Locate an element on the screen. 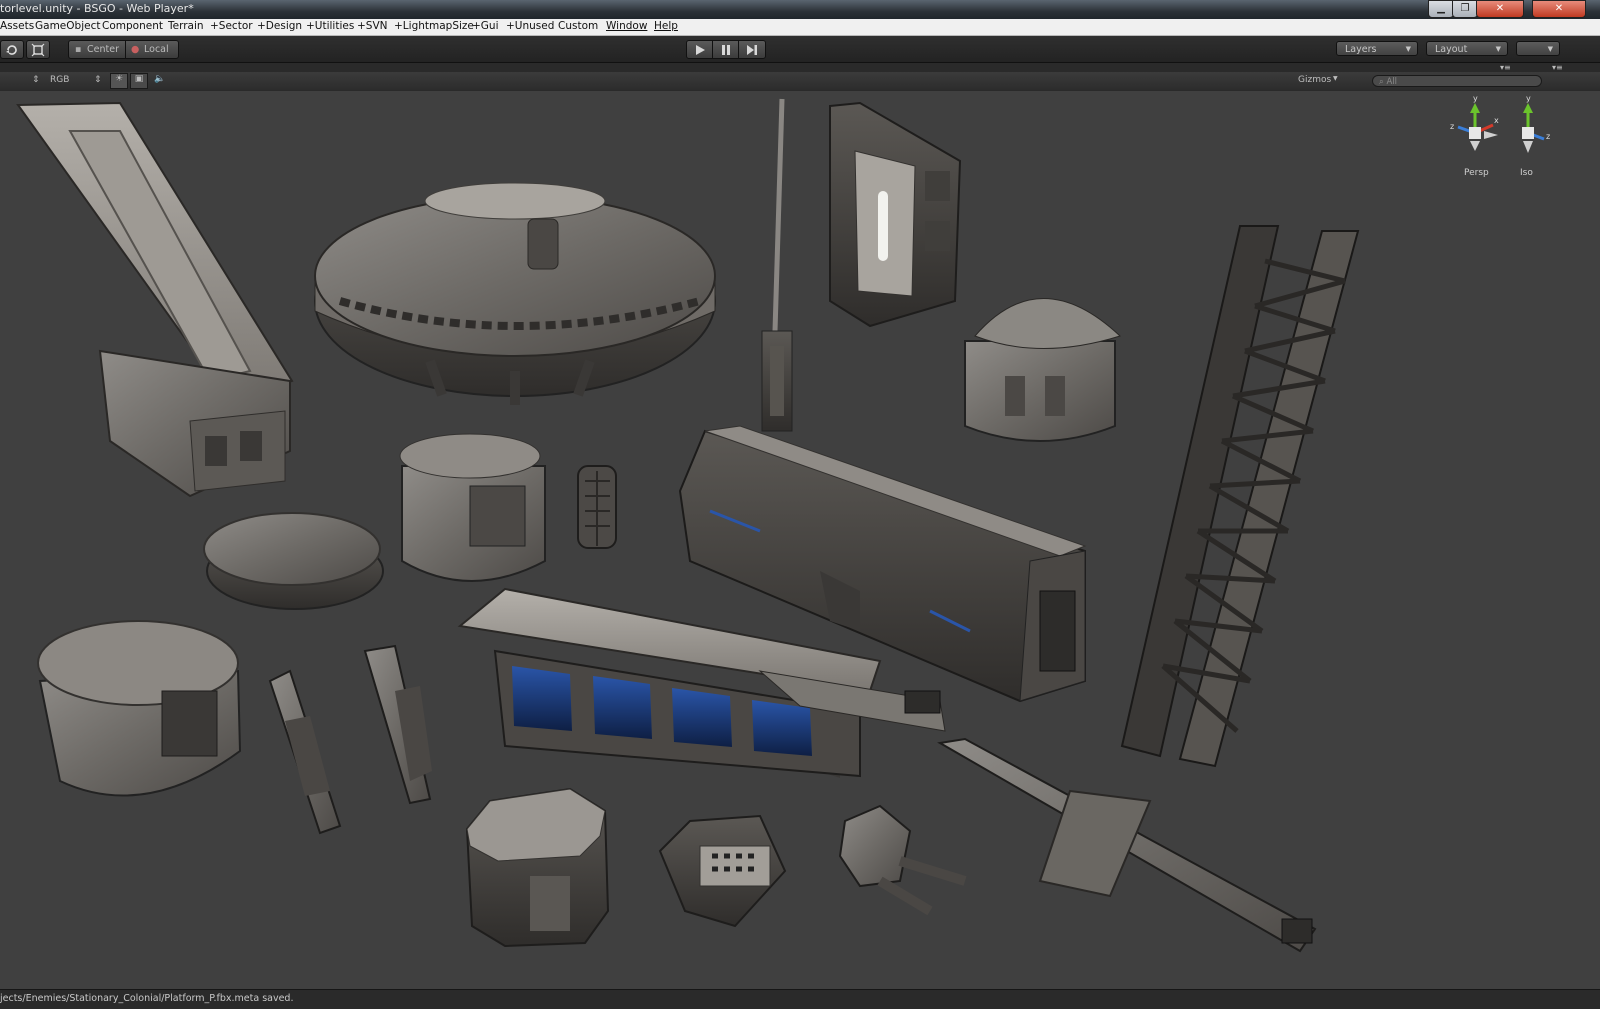 Image resolution: width=1600 pixels, height=1009 pixels. layout-label: Layout is located at coordinates (1451, 49).